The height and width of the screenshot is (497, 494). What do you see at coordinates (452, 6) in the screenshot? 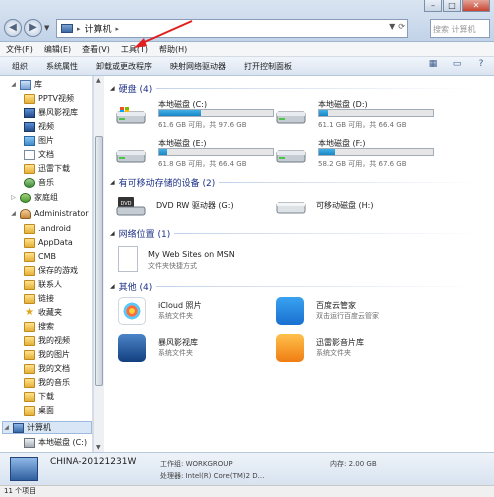
I see `maximize-icon: □` at bounding box center [452, 6].